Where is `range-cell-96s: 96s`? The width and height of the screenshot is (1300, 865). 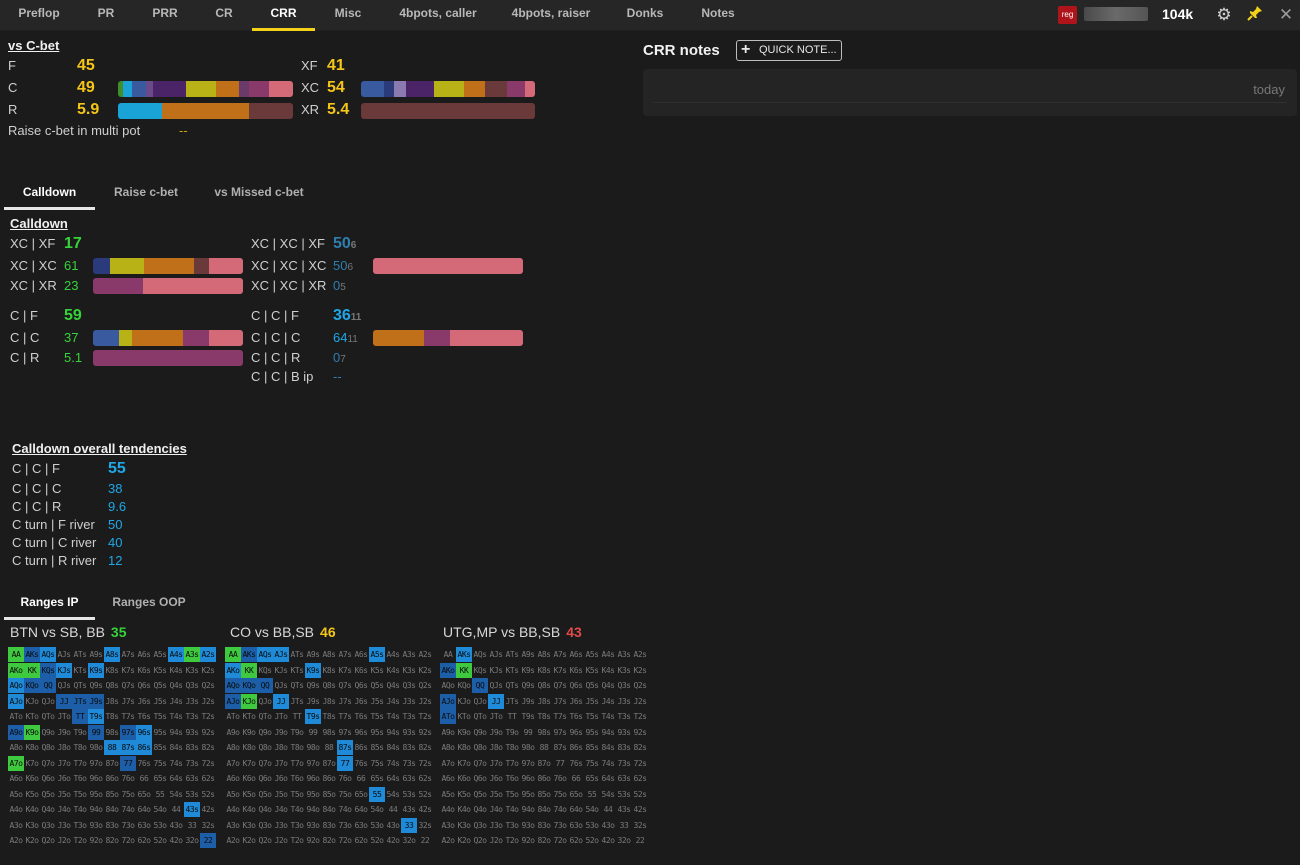
range-cell-96s: 96s is located at coordinates (361, 732).